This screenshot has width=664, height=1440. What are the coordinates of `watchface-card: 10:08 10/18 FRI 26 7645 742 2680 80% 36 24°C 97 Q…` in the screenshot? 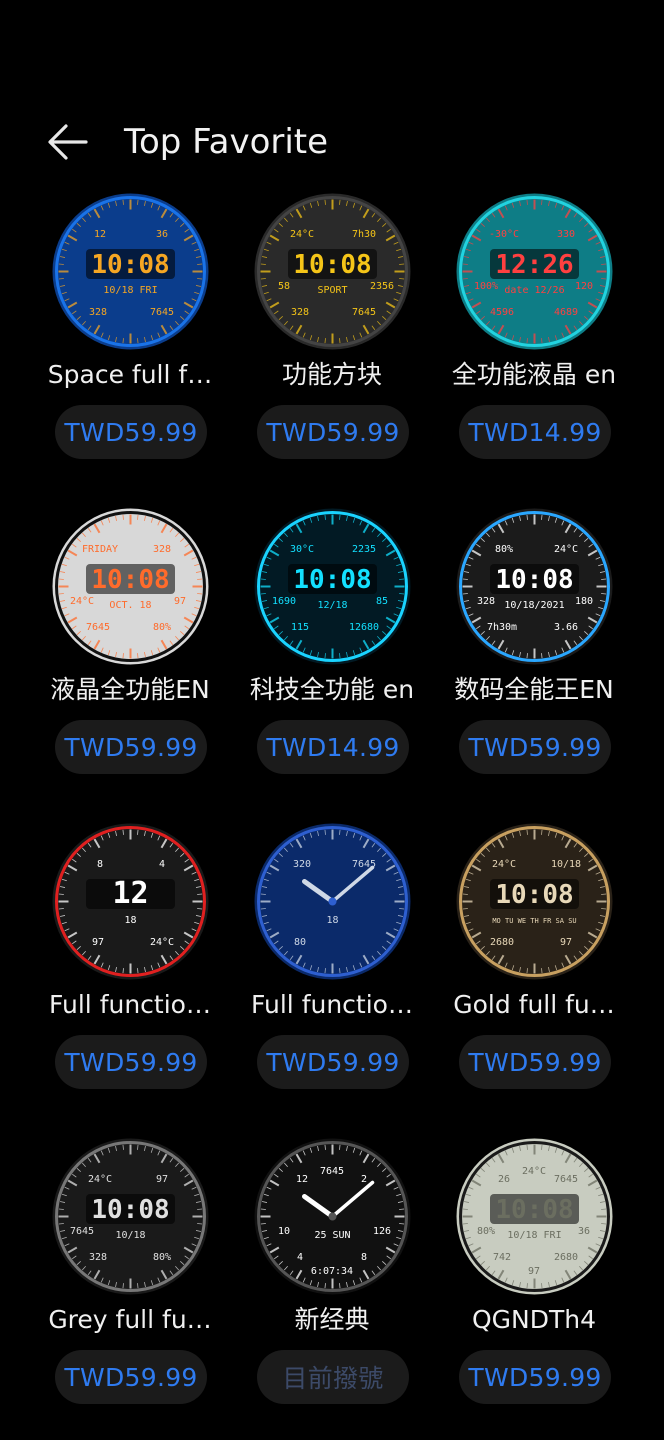 It's located at (534, 1285).